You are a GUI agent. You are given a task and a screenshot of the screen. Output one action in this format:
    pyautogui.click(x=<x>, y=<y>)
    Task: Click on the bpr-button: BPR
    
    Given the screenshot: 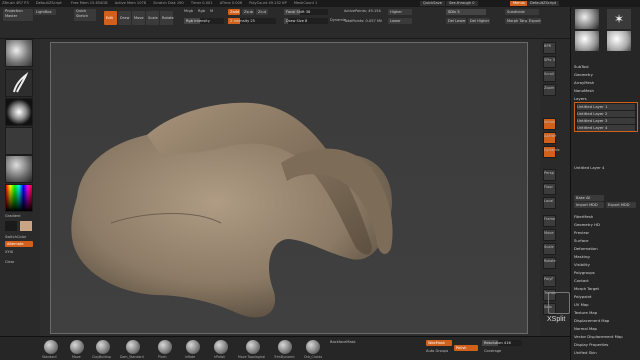 What is the action you would take?
    pyautogui.click(x=549, y=48)
    